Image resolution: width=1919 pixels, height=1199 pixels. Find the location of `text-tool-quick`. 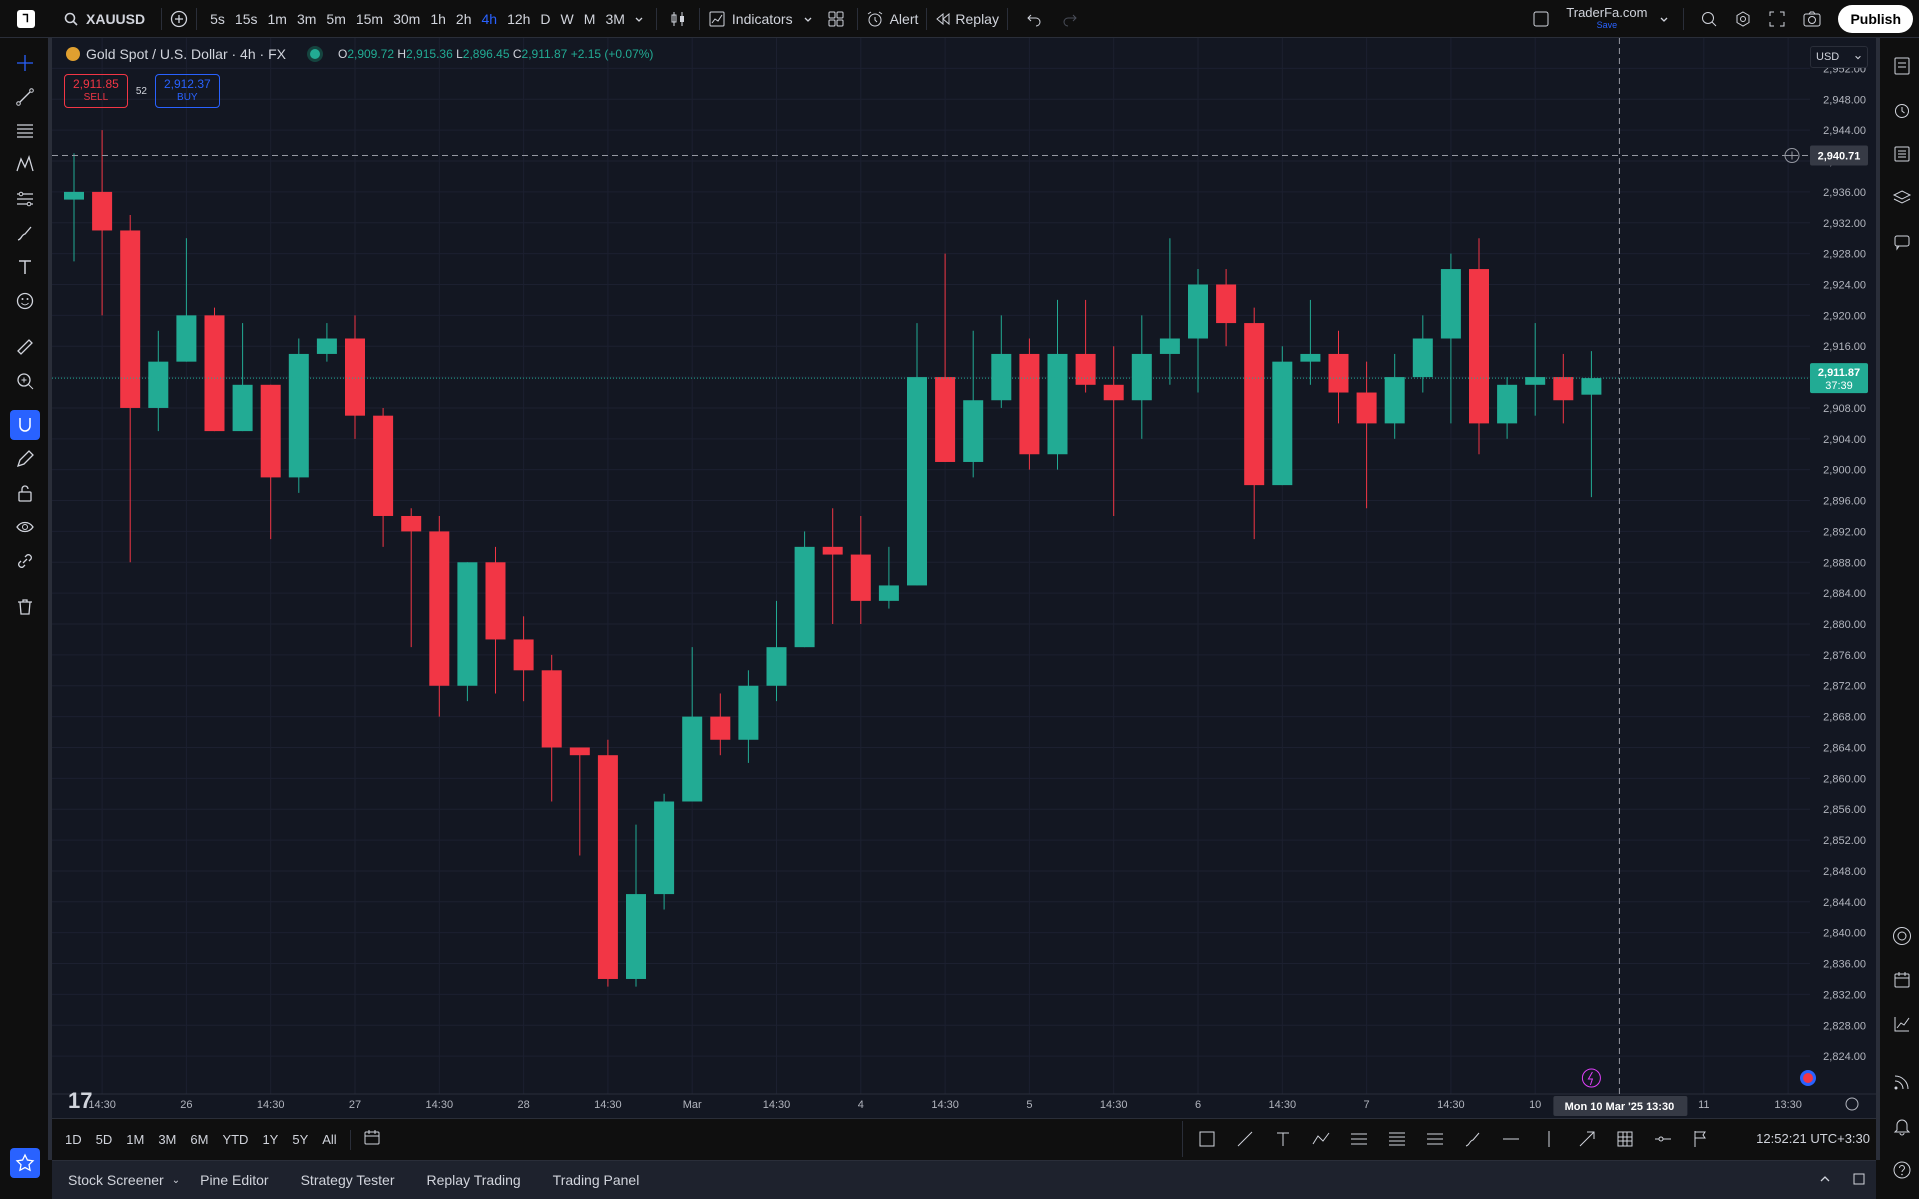

text-tool-quick is located at coordinates (1283, 1139).